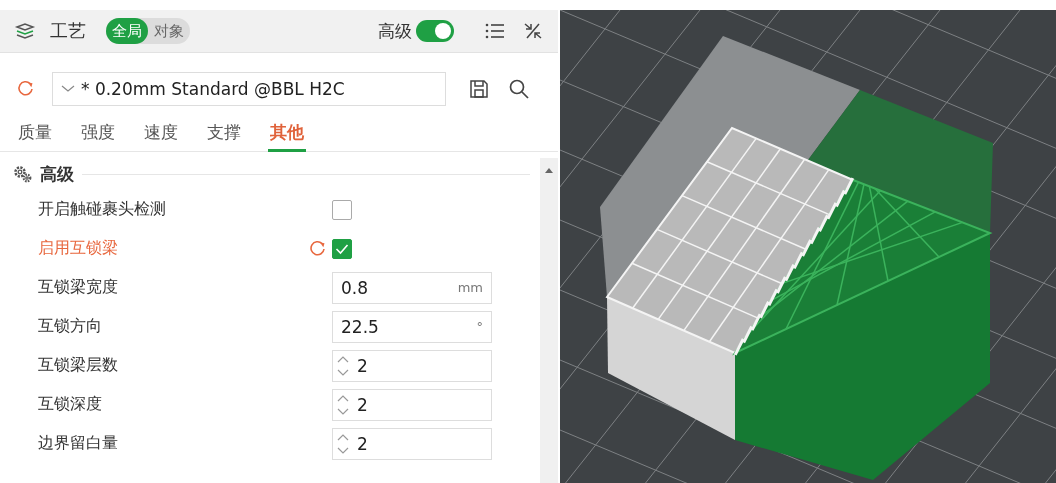 The image size is (1056, 483). What do you see at coordinates (435, 31) in the screenshot?
I see `advanced-switch` at bounding box center [435, 31].